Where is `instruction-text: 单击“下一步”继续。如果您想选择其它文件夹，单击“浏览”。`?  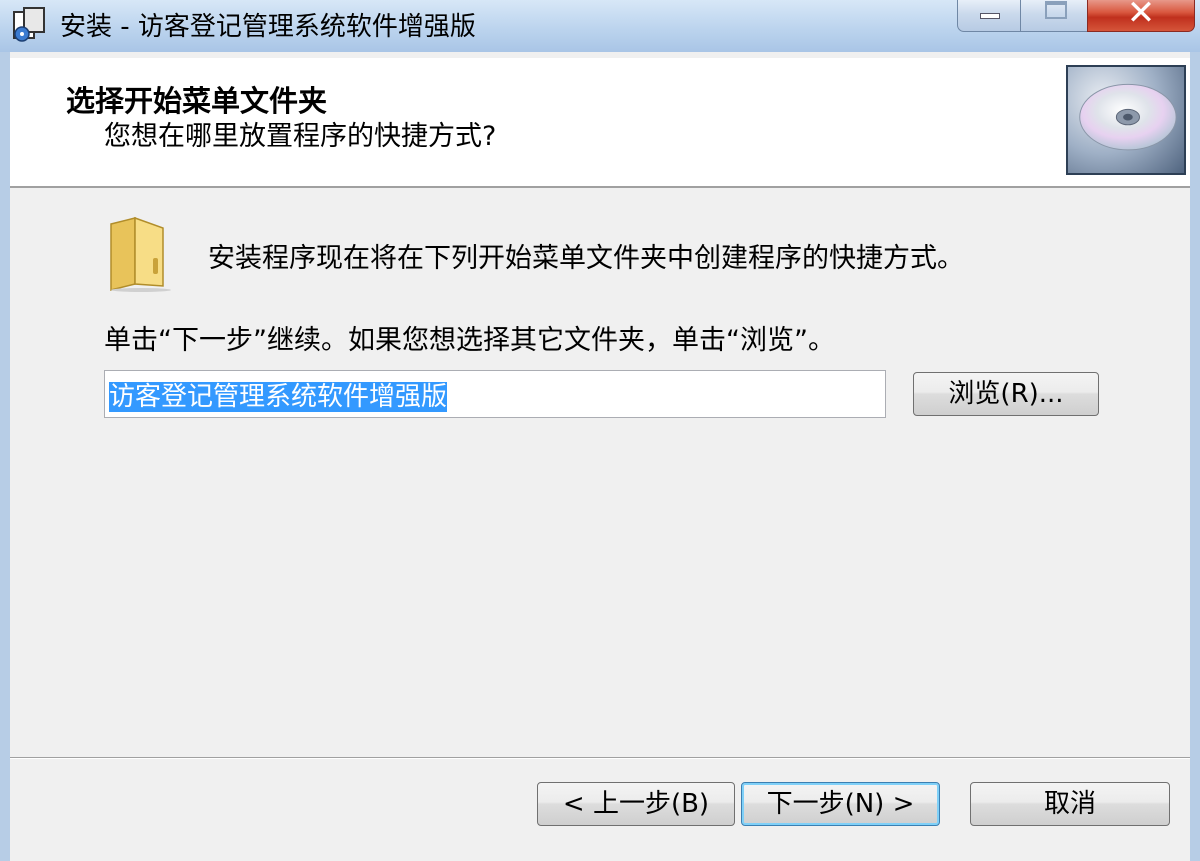
instruction-text: 单击“下一步”继续。如果您想选择其它文件夹，单击“浏览”。 is located at coordinates (469, 340).